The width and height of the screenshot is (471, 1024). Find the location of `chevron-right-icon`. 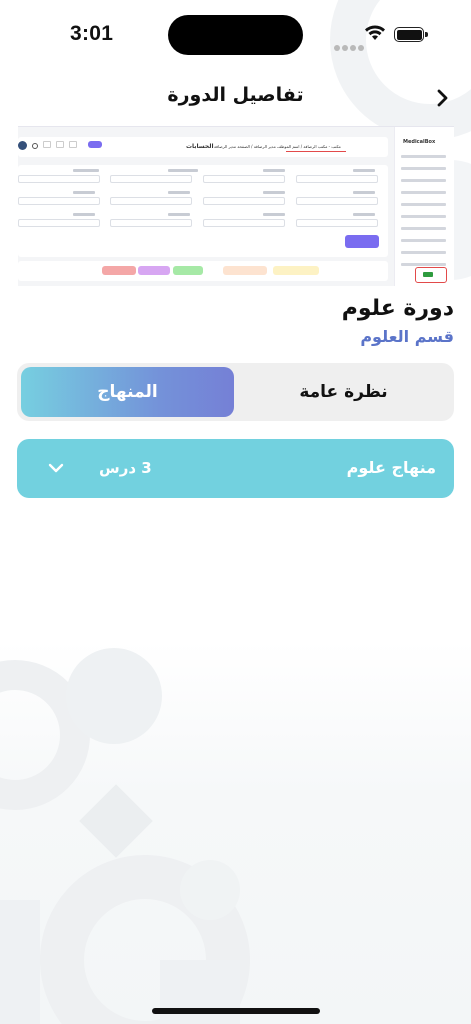

chevron-right-icon is located at coordinates (442, 98).